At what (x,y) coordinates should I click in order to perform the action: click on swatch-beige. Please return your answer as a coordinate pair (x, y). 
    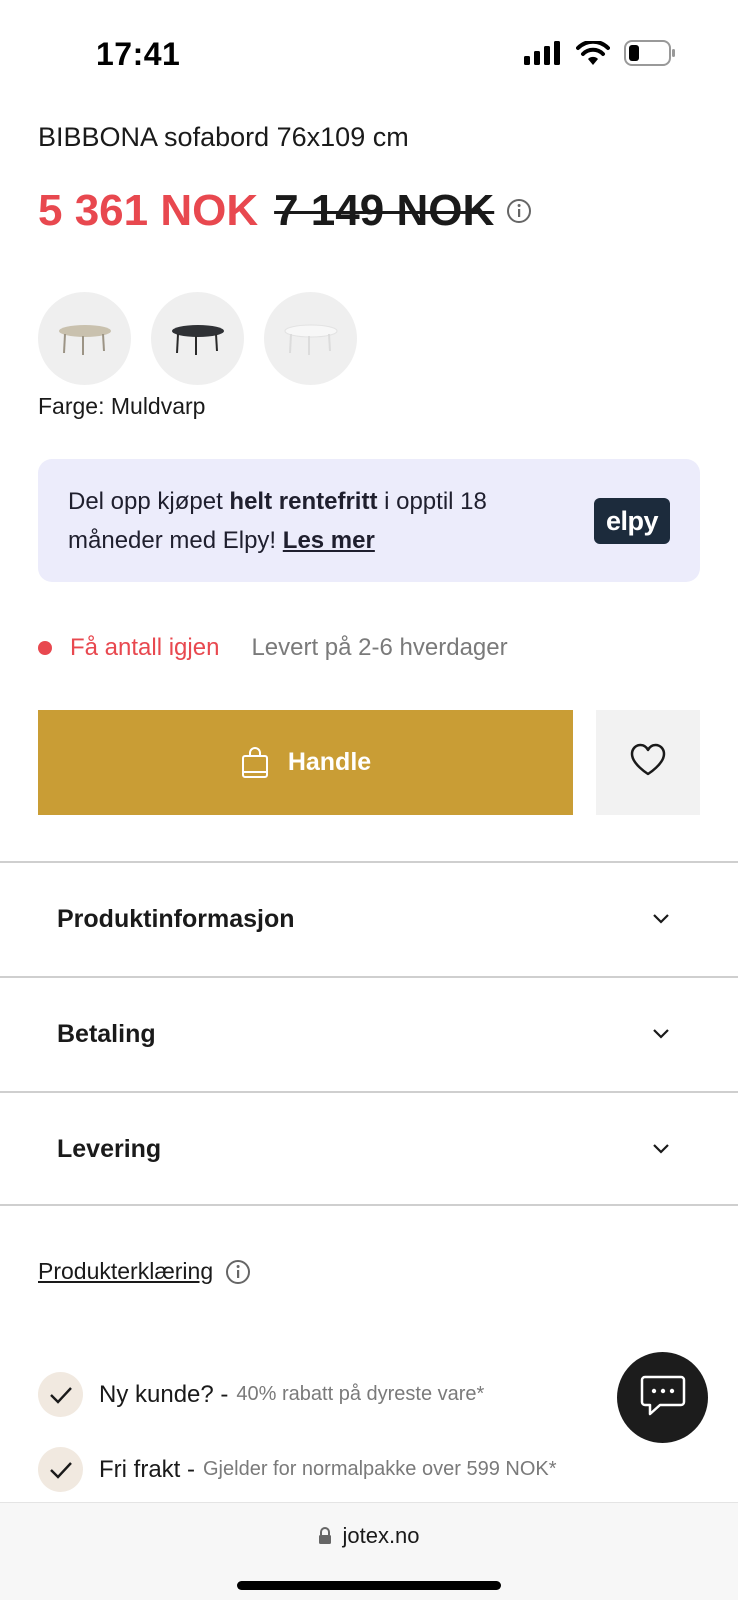
    Looking at the image, I should click on (84, 338).